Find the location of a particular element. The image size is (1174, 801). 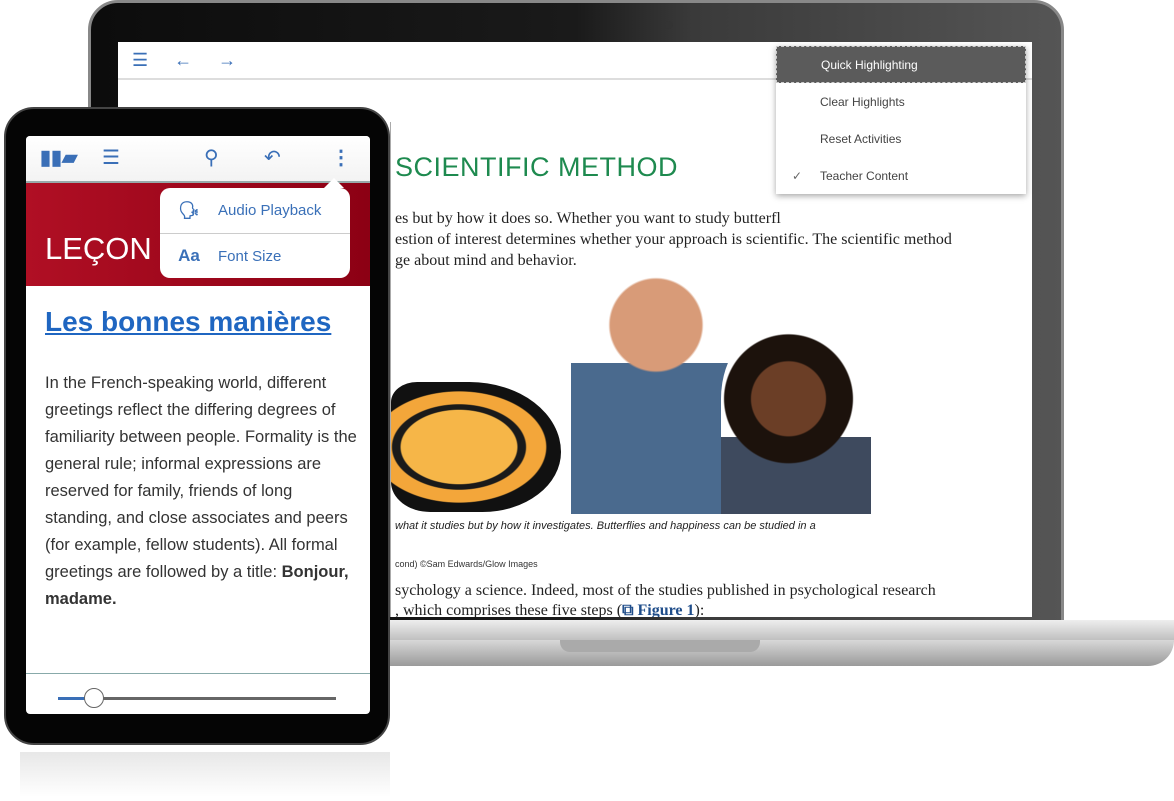

audio-speaker-icon: 🗣 is located at coordinates (189, 210).